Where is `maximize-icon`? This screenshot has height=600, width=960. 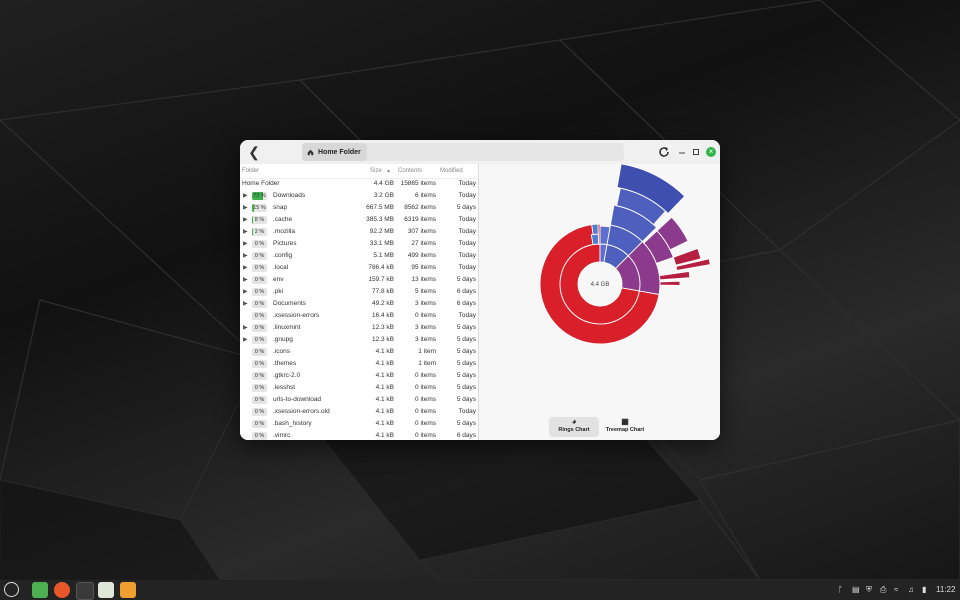
maximize-icon is located at coordinates (696, 152).